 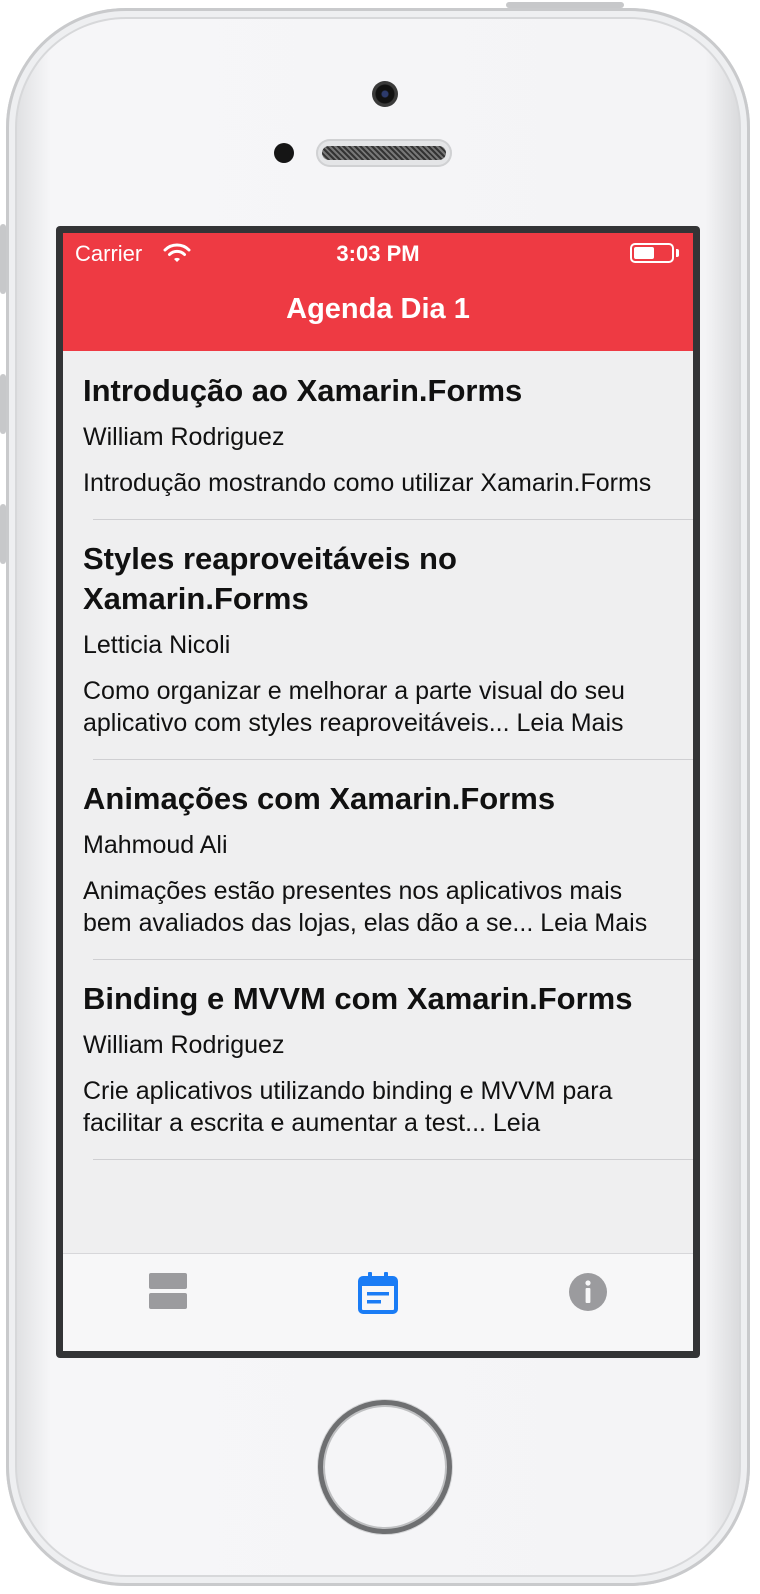 What do you see at coordinates (378, 309) in the screenshot?
I see `page-title: Agenda Dia 1` at bounding box center [378, 309].